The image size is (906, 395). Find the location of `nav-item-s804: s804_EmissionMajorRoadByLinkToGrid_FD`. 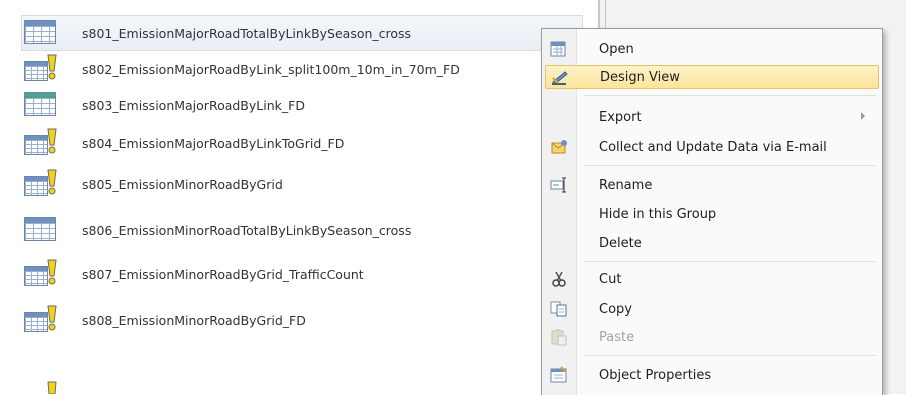

nav-item-s804: s804_EmissionMajorRoadByLinkToGrid_FD is located at coordinates (302, 143).